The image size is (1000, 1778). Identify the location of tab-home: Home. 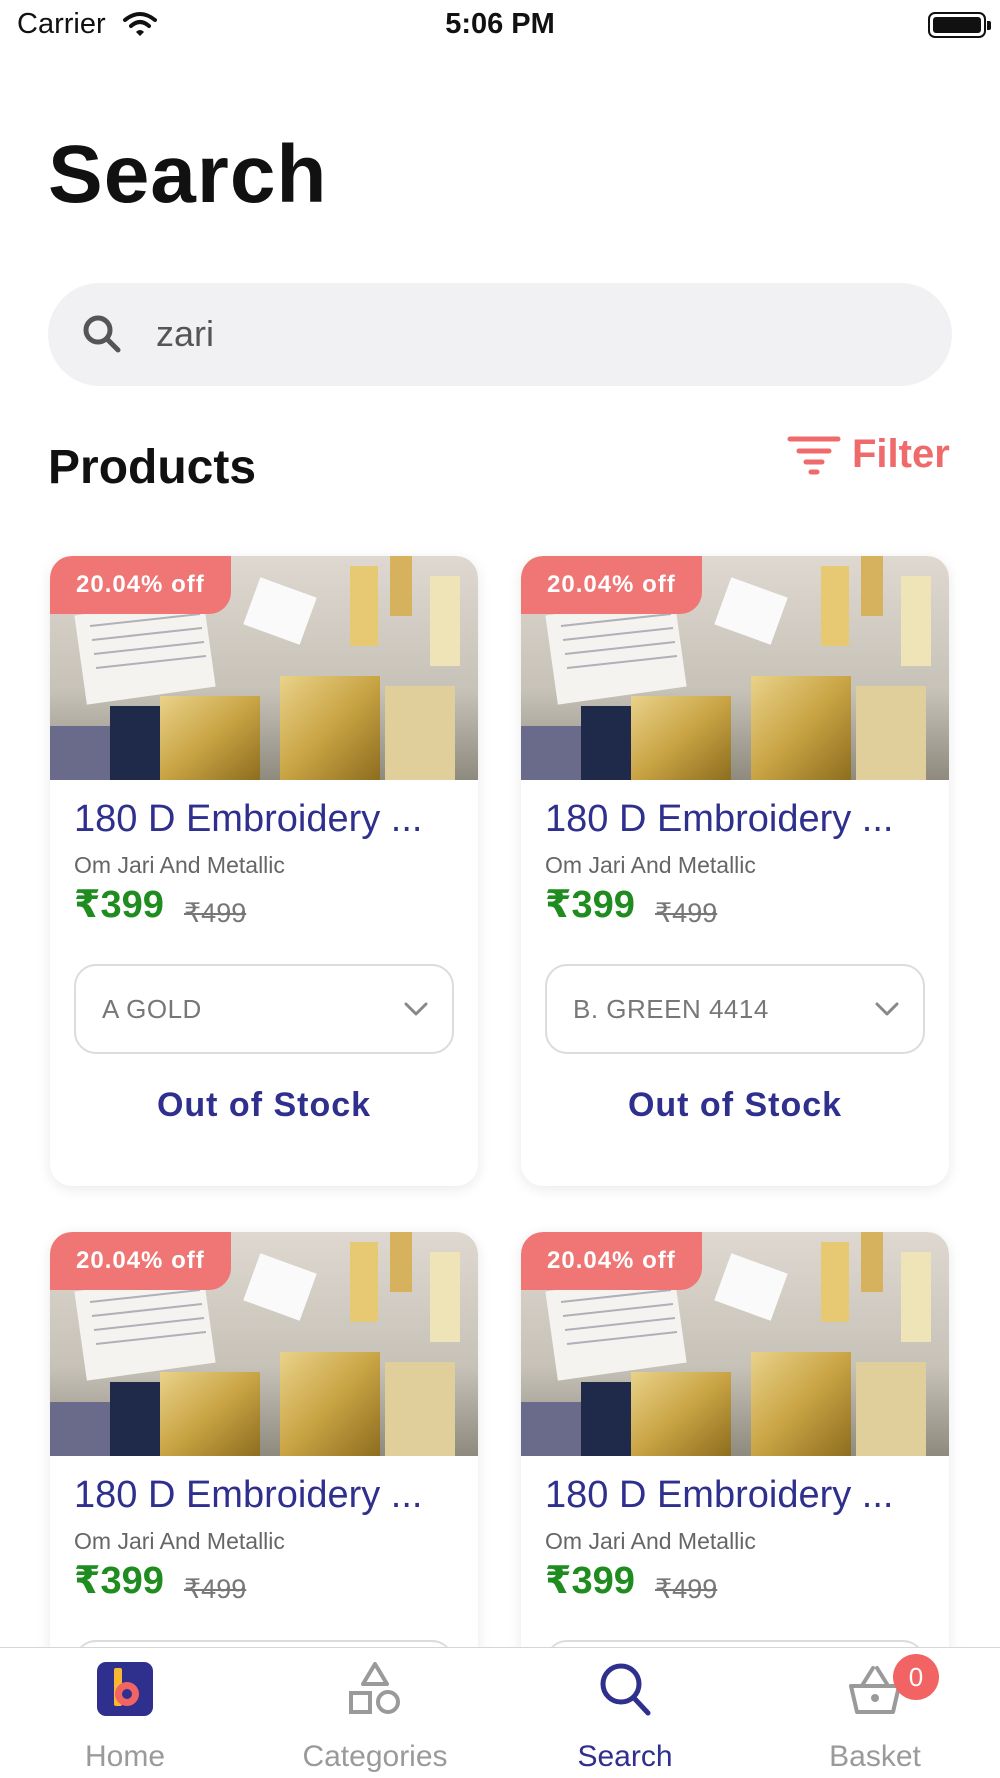
(125, 1713).